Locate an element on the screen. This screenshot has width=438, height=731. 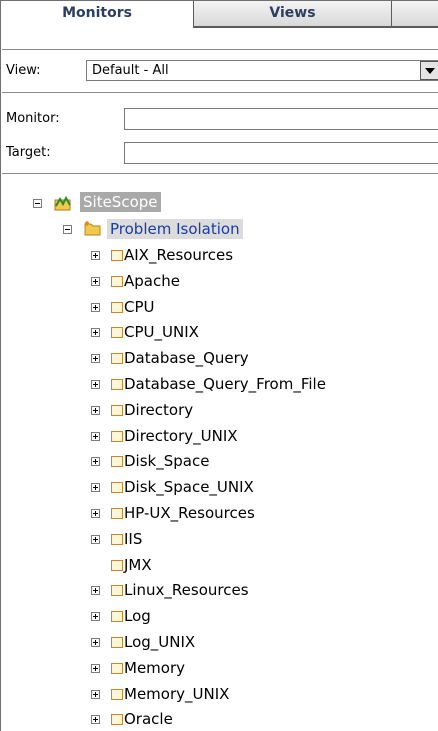
view-select: Default - All is located at coordinates (262, 70).